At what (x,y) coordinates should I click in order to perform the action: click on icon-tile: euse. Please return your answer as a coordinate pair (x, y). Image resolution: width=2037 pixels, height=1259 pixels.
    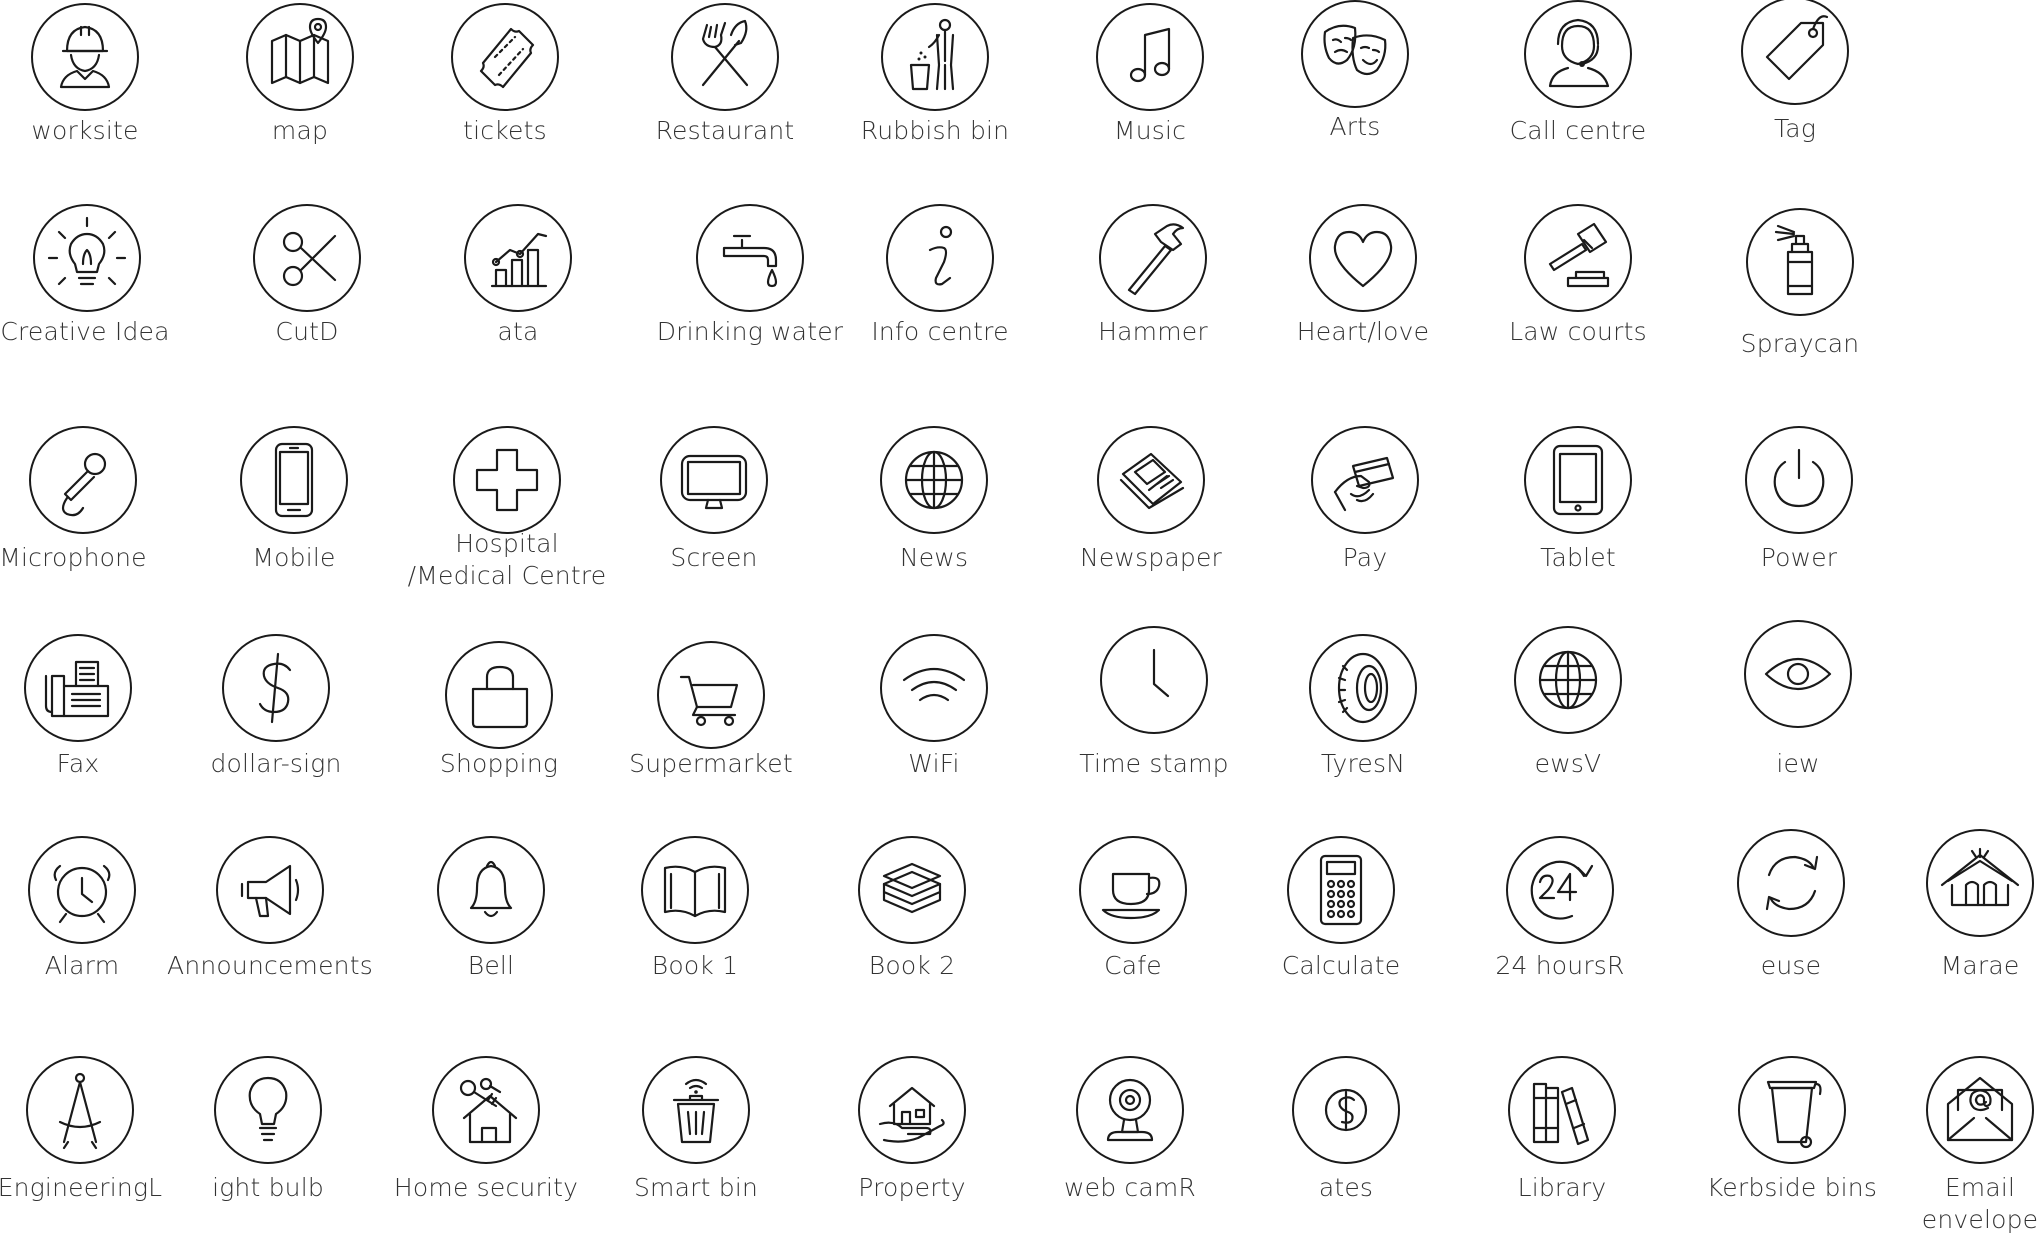
    Looking at the image, I should click on (1791, 904).